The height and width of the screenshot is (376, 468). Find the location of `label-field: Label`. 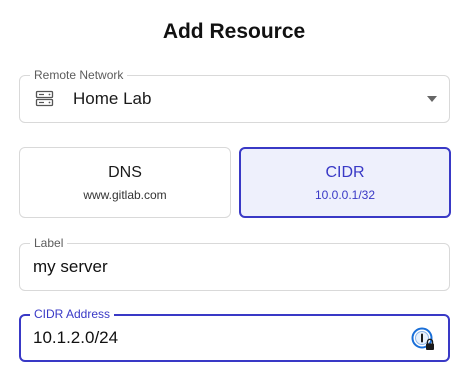

label-field: Label is located at coordinates (234, 263).